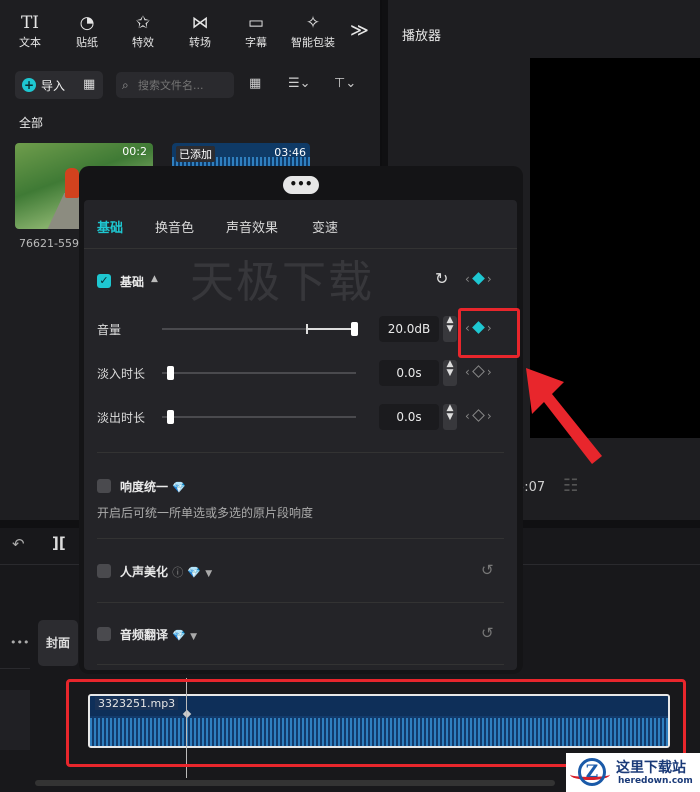 This screenshot has height=792, width=700. I want to click on loudness-checkbox, so click(104, 486).